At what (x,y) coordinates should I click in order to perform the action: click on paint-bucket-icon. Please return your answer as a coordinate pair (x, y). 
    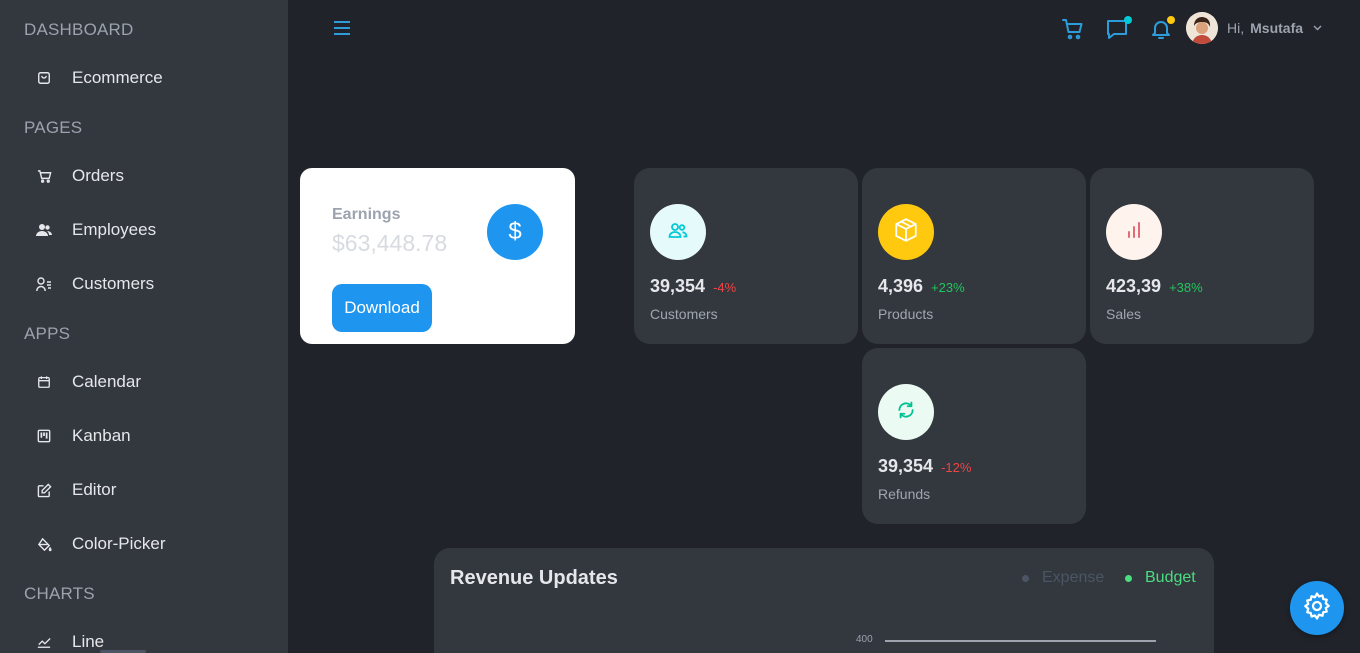
    Looking at the image, I should click on (44, 544).